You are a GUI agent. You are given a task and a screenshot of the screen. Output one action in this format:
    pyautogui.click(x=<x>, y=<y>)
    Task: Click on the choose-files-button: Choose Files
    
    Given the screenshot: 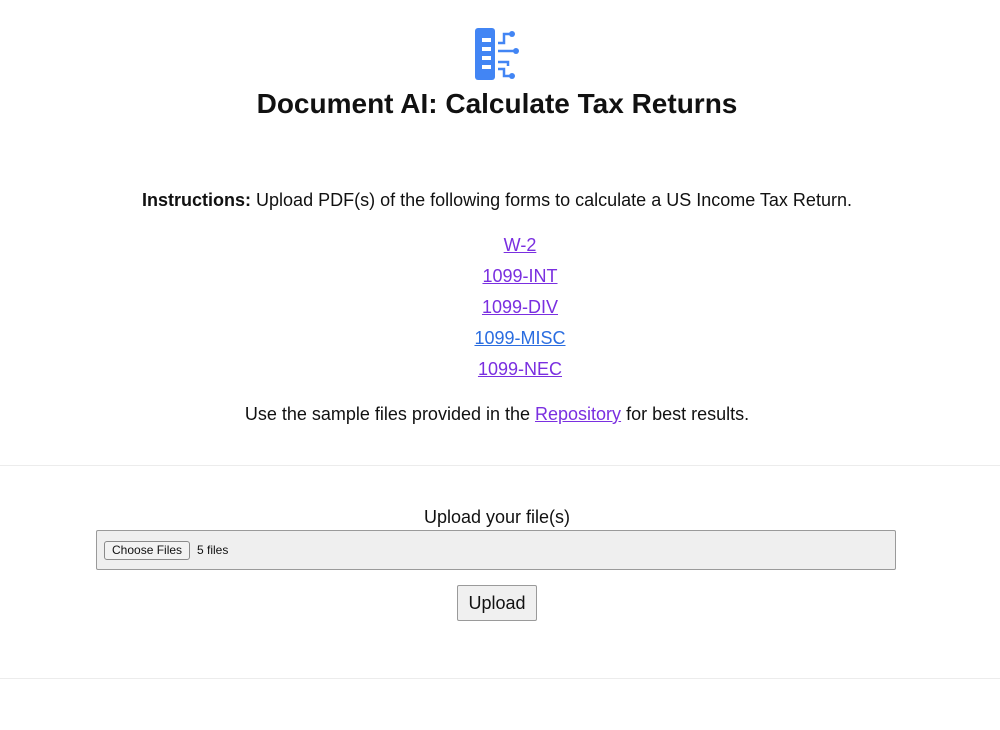 What is the action you would take?
    pyautogui.click(x=147, y=550)
    